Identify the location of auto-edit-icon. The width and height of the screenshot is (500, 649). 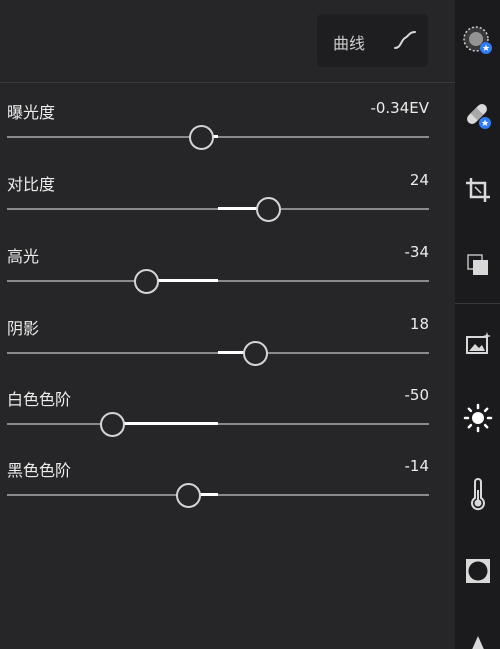
(477, 40).